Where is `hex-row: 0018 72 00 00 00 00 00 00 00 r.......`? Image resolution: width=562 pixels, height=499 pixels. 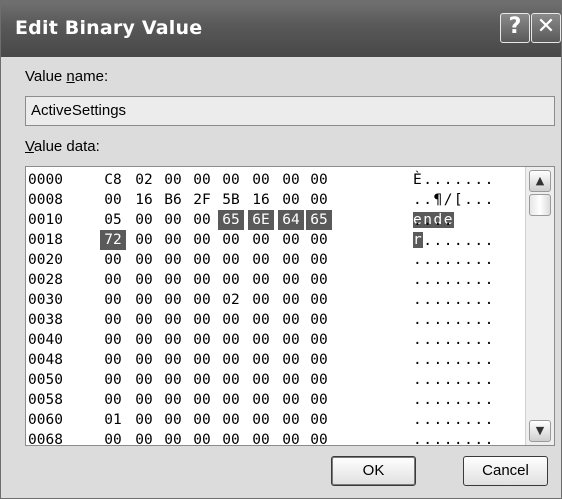
hex-row: 0018 72 00 00 00 00 00 00 00 r....... is located at coordinates (276, 239).